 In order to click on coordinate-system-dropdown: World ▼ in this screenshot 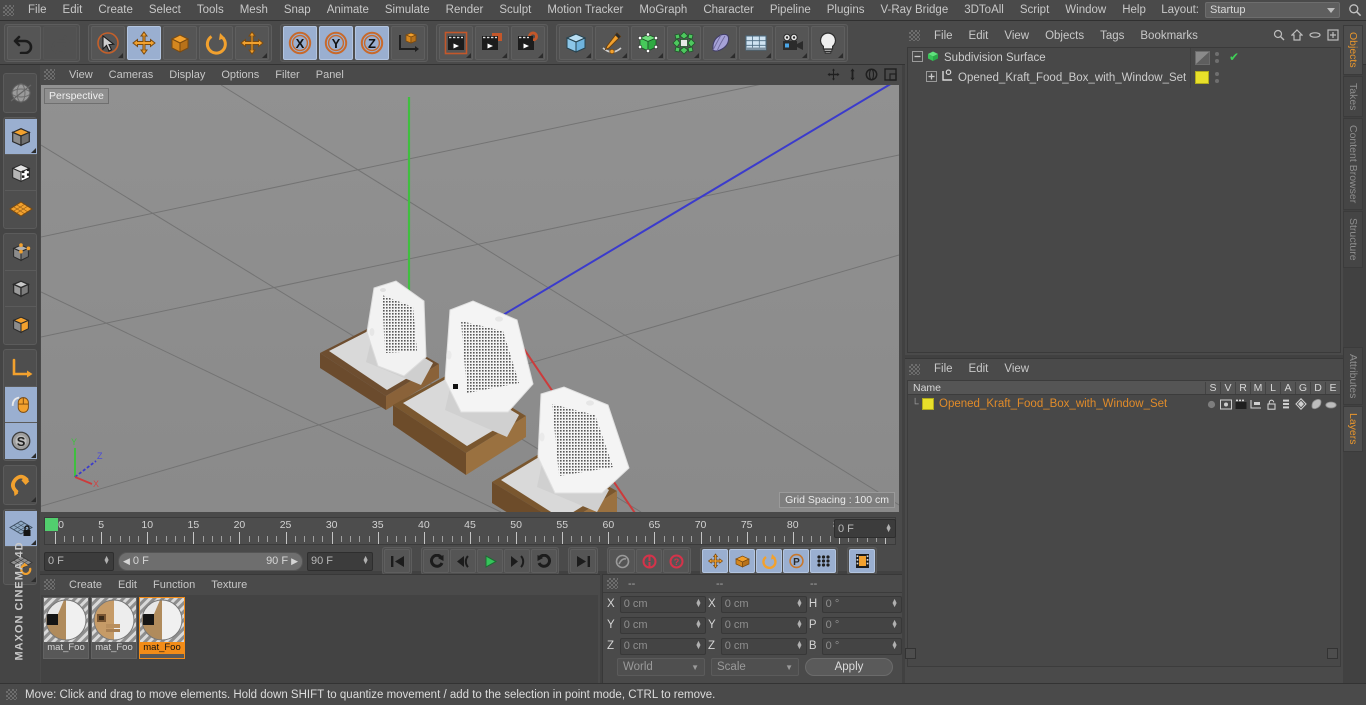, I will do `click(661, 667)`.